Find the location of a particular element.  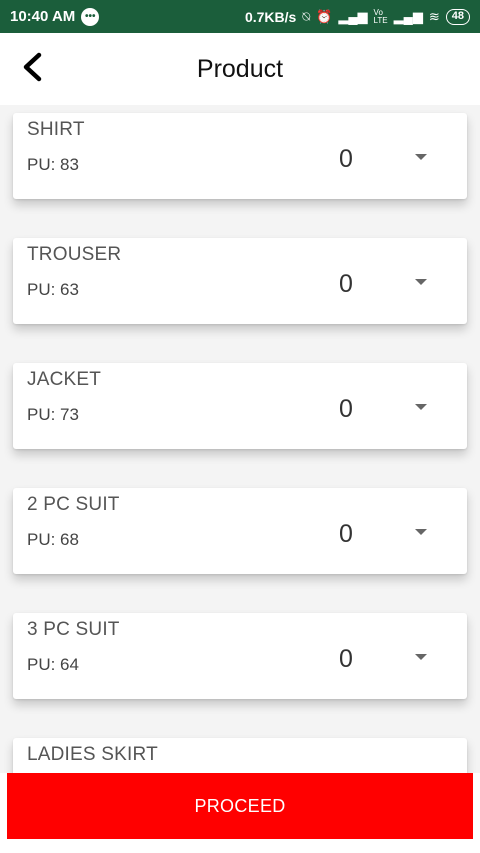

back-button is located at coordinates (32, 67).